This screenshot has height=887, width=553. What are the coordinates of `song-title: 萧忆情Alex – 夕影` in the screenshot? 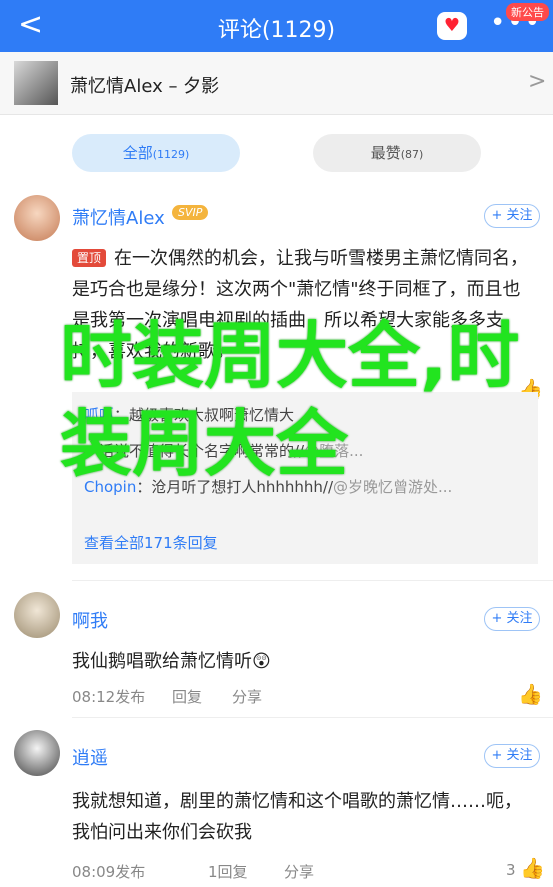 It's located at (145, 86).